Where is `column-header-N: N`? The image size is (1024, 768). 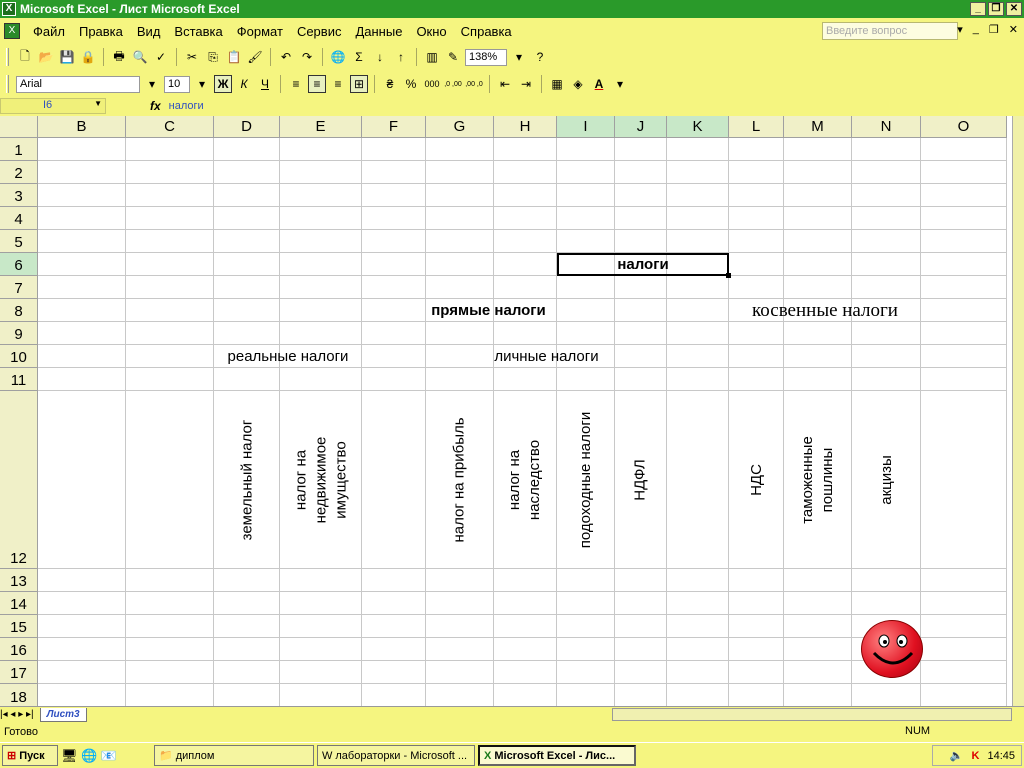 column-header-N: N is located at coordinates (886, 127).